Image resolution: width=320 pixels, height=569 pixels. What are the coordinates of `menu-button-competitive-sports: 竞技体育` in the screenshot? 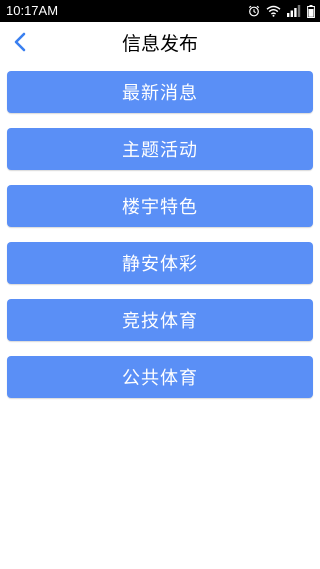 It's located at (160, 320).